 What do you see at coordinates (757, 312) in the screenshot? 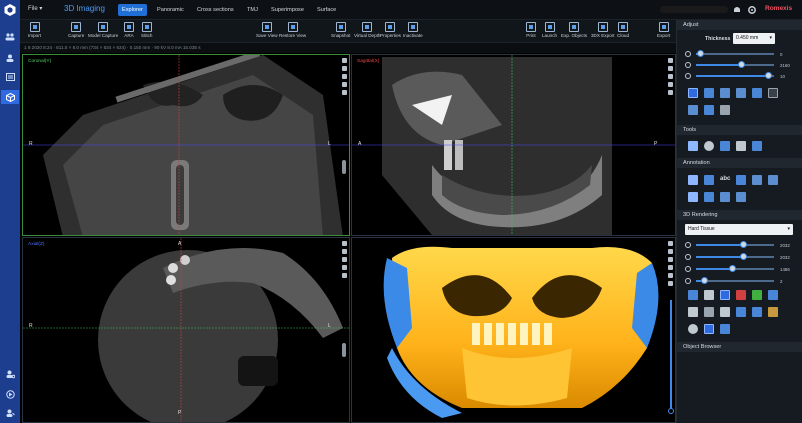
I see `render-skull-icon` at bounding box center [757, 312].